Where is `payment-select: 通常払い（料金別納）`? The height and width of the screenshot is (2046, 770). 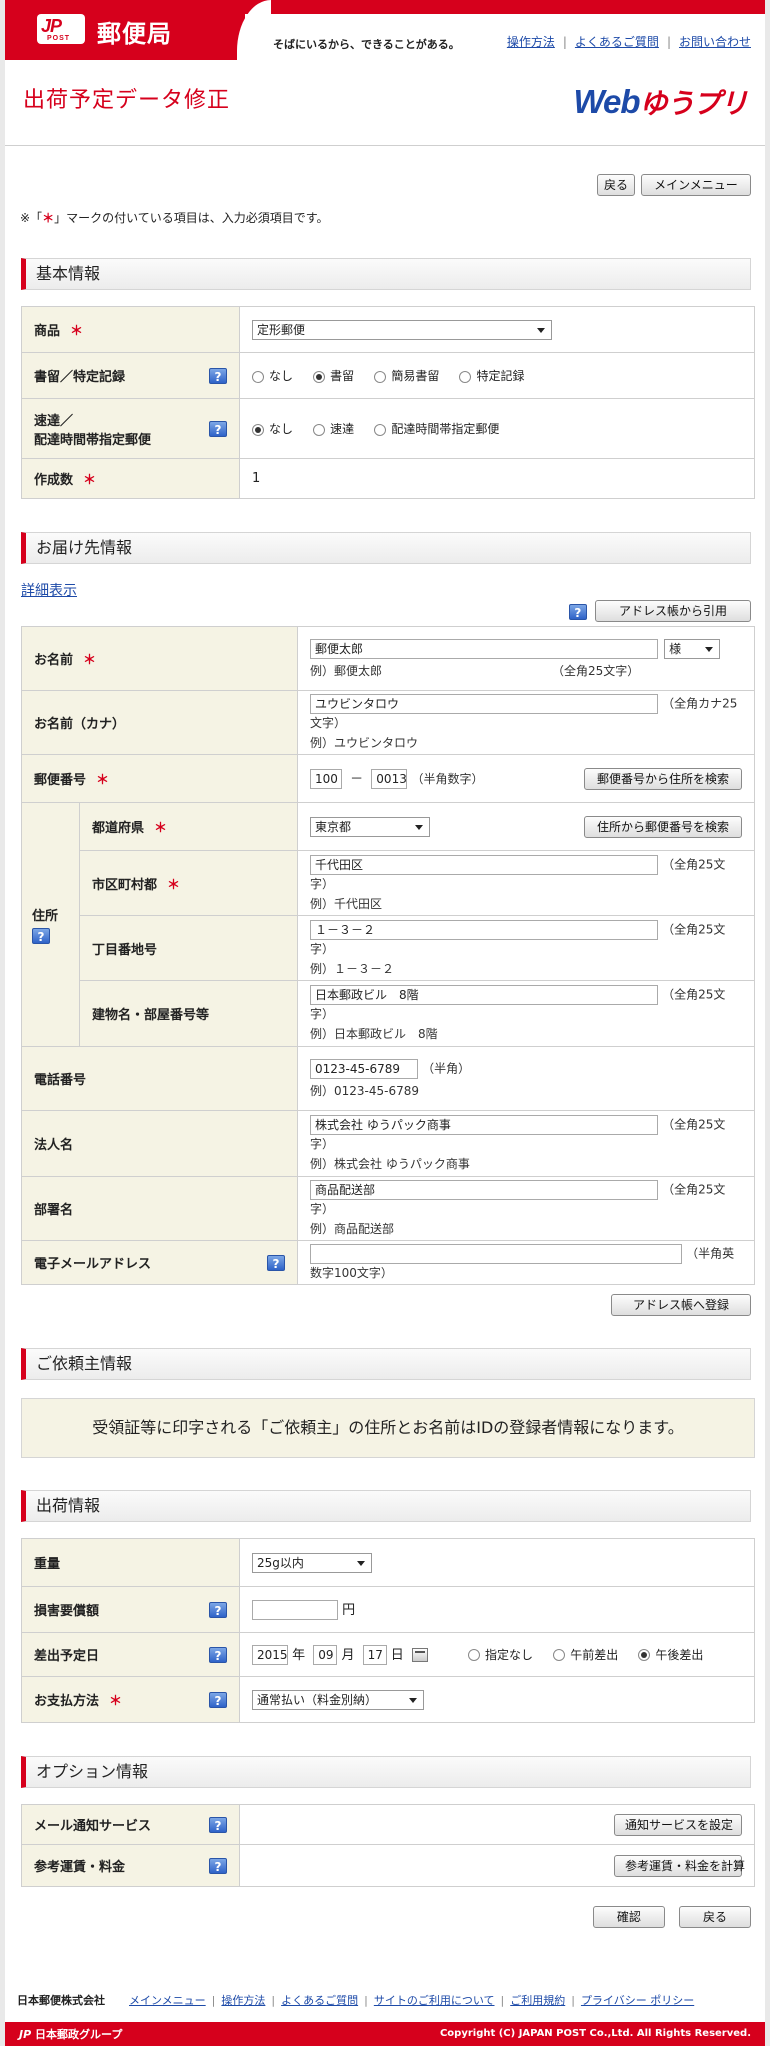
payment-select: 通常払い（料金別納） is located at coordinates (338, 1699).